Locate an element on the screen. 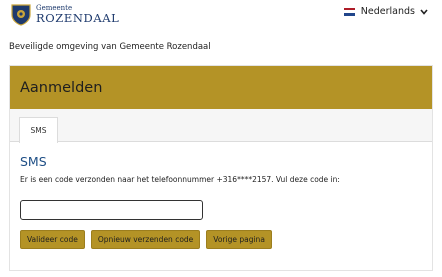 The image size is (442, 277). panel-header: Aanmelden is located at coordinates (221, 87).